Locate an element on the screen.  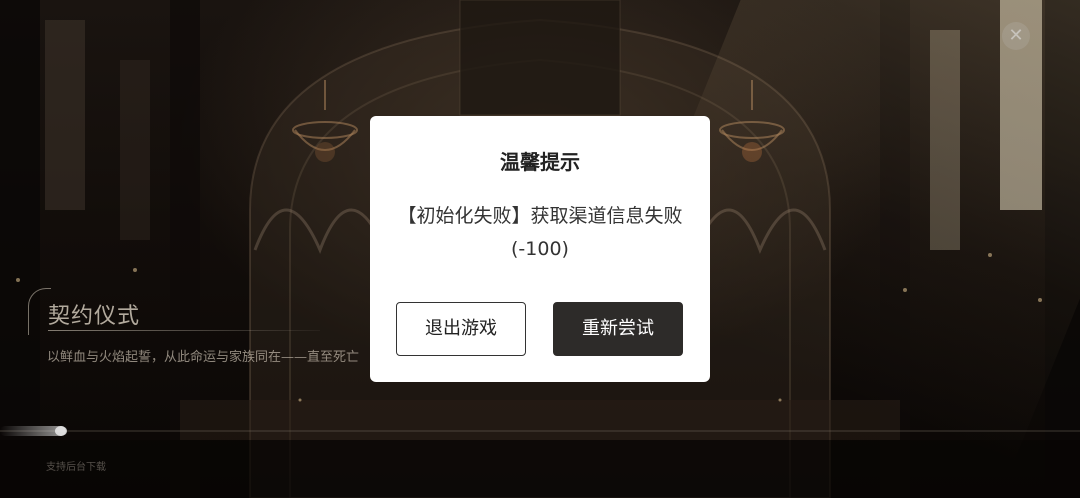
dialog-message: 【初始化失败】获取渠道信息失败(-100) is located at coordinates (540, 232).